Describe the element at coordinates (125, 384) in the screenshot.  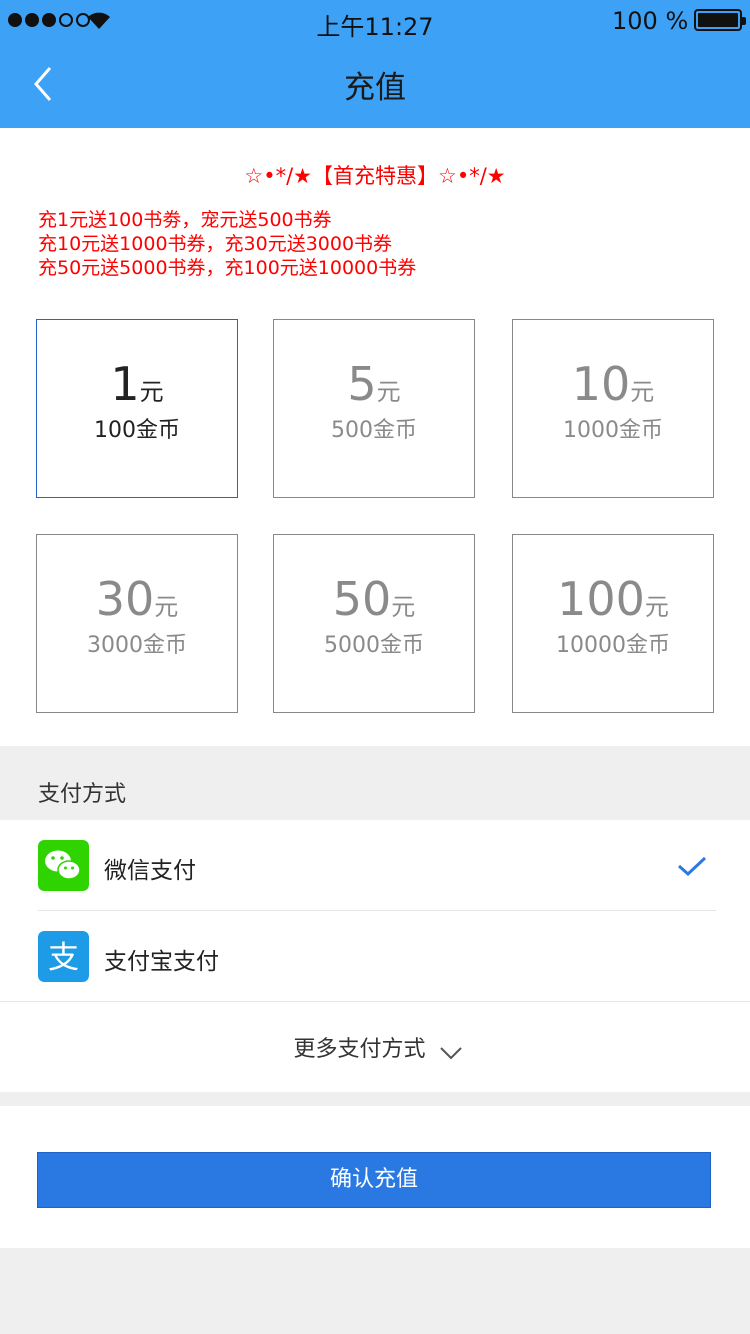
I see `option-amount: 1` at that location.